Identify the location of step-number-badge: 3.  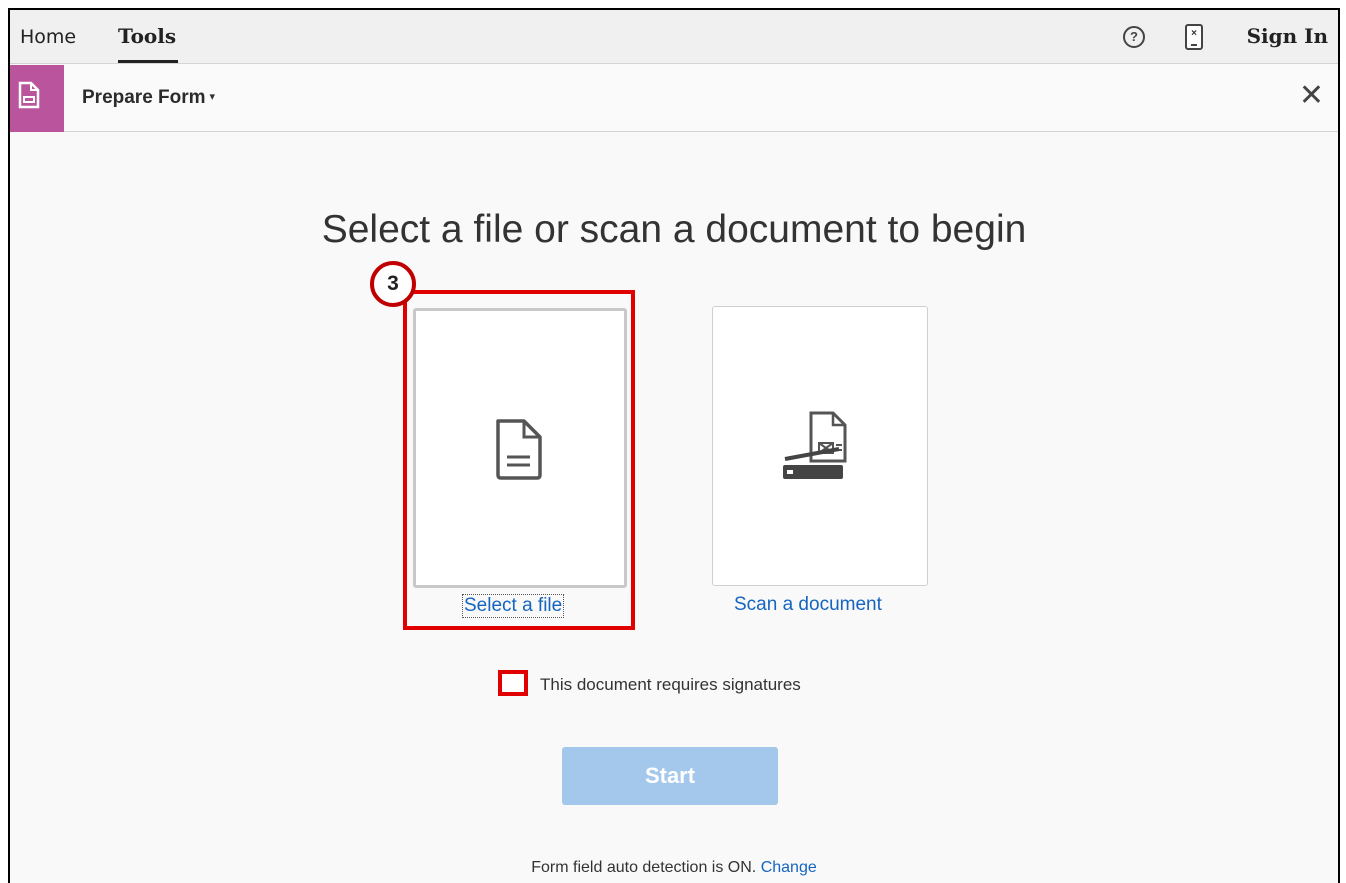
(393, 284).